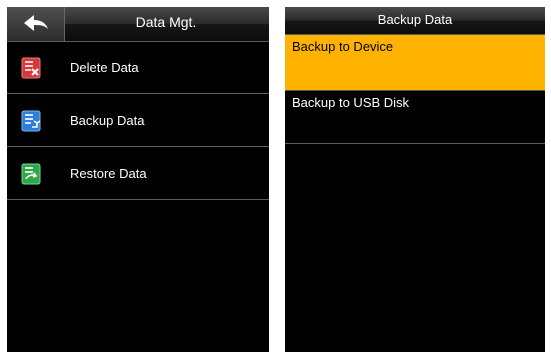  I want to click on back-arrow-icon, so click(36, 23).